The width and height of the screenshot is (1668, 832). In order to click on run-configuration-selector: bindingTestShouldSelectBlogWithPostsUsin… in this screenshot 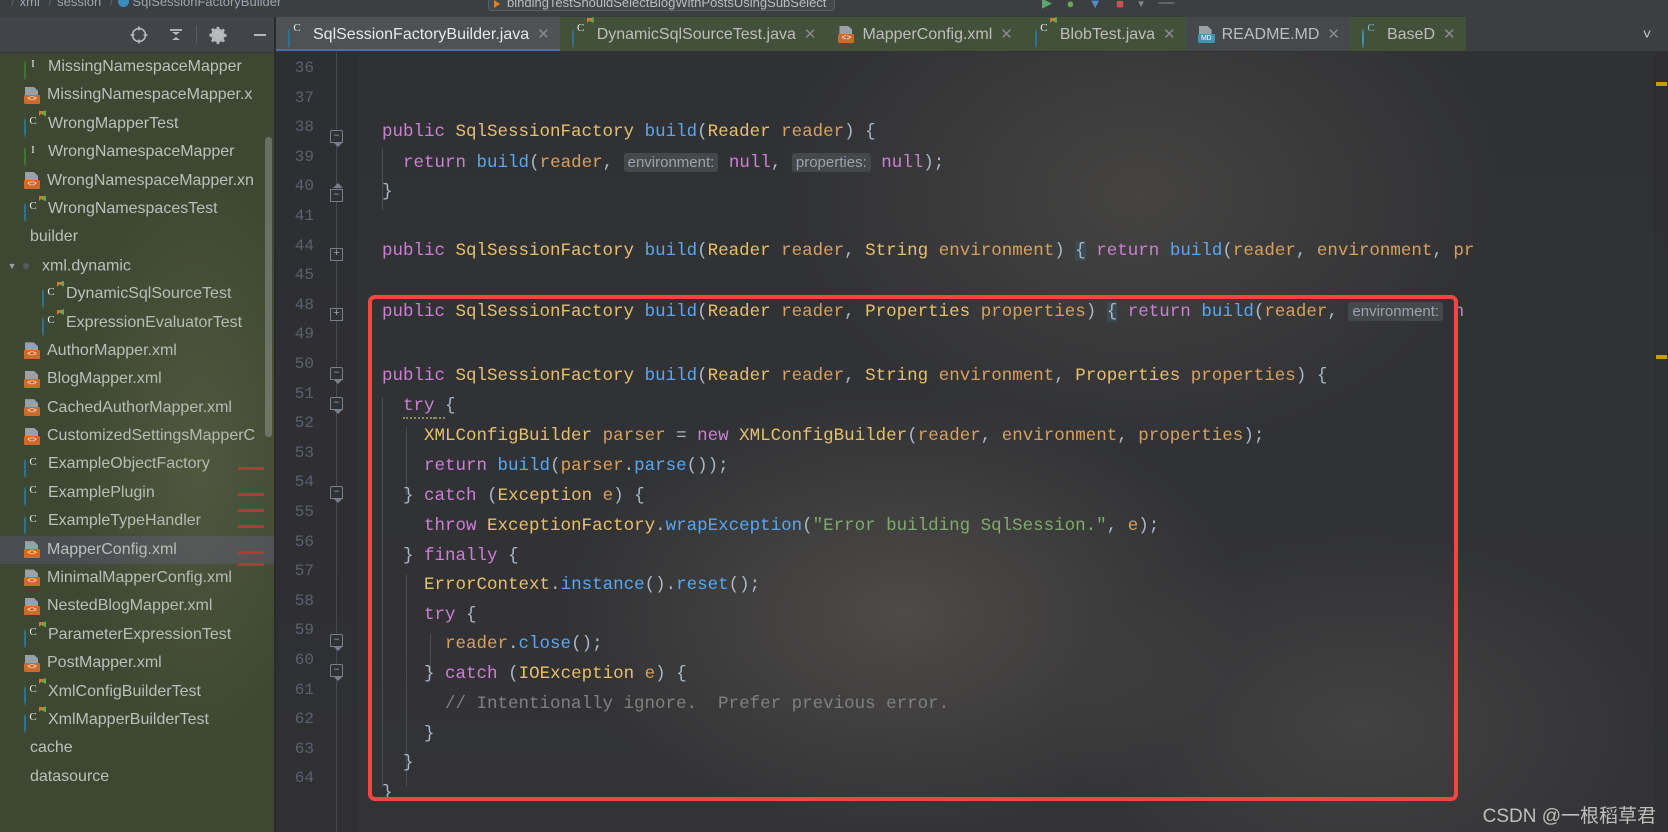, I will do `click(662, 5)`.